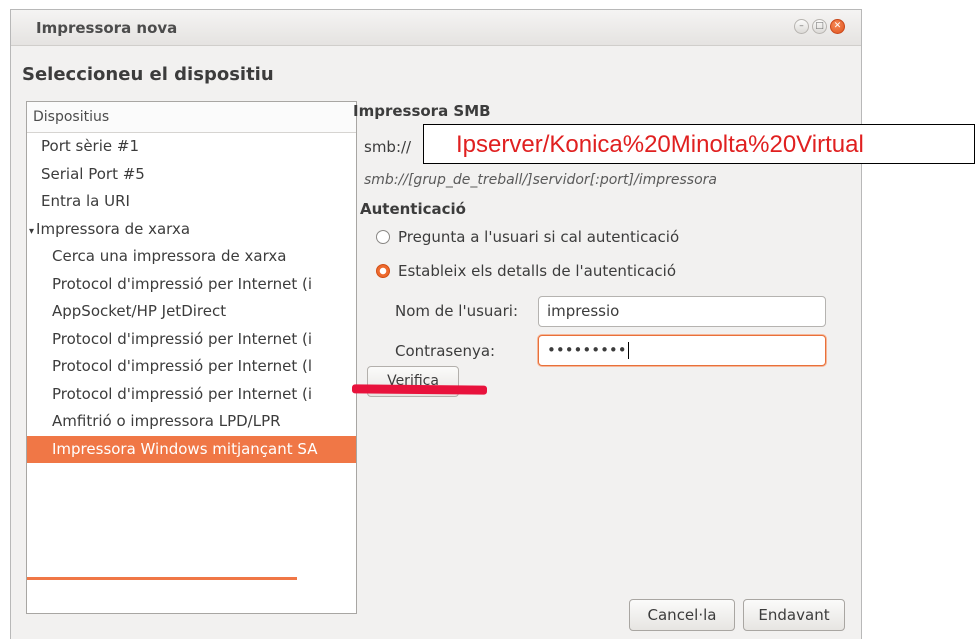  Describe the element at coordinates (113, 228) in the screenshot. I see `device-item-label: Impressora de xarxa` at that location.